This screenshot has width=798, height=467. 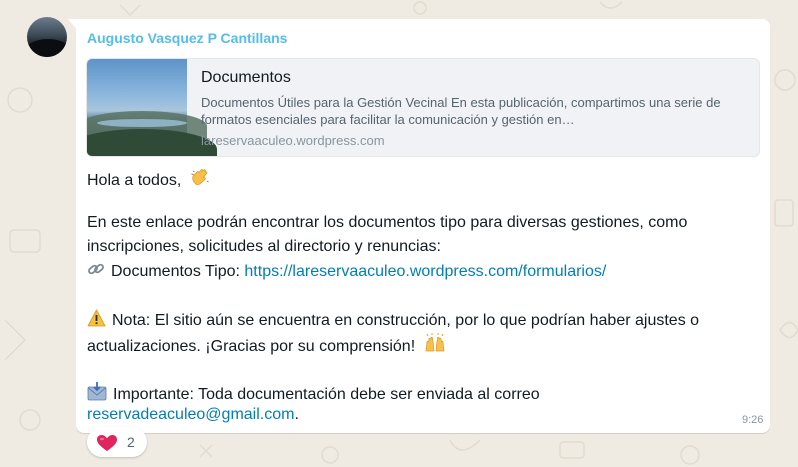 I want to click on link-preview-domain: lareservaaculeo.wordpress.com, so click(x=293, y=140).